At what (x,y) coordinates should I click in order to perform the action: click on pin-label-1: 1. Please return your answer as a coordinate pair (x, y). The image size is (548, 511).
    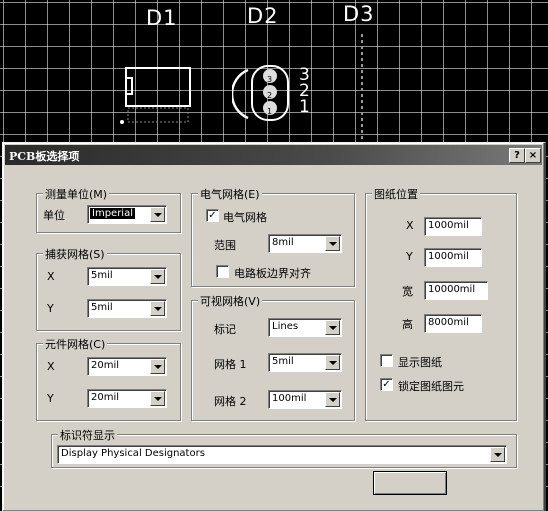
    Looking at the image, I should click on (304, 107).